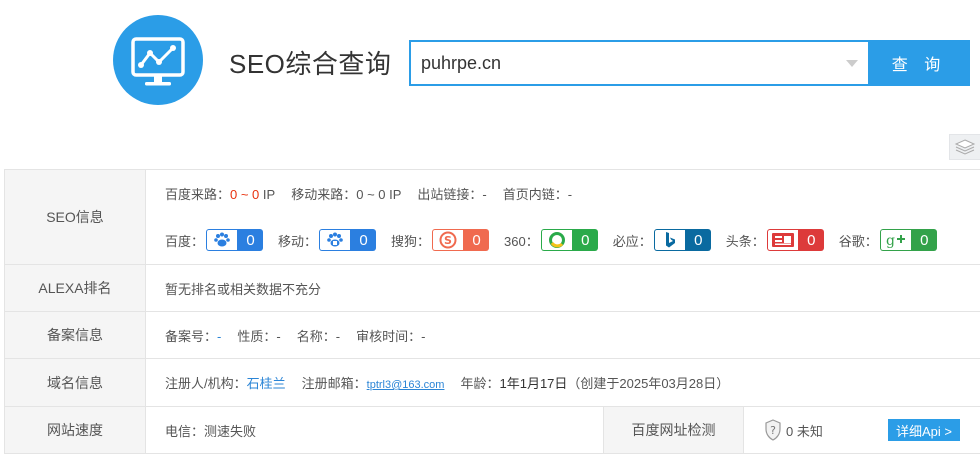  I want to click on engine-google: 谷歌： g 0, so click(888, 240).